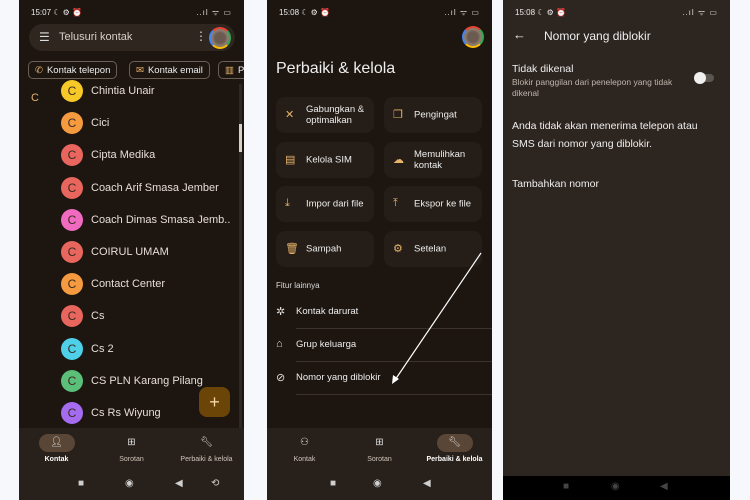 The width and height of the screenshot is (750, 500). I want to click on scrollbar, so click(240, 256).